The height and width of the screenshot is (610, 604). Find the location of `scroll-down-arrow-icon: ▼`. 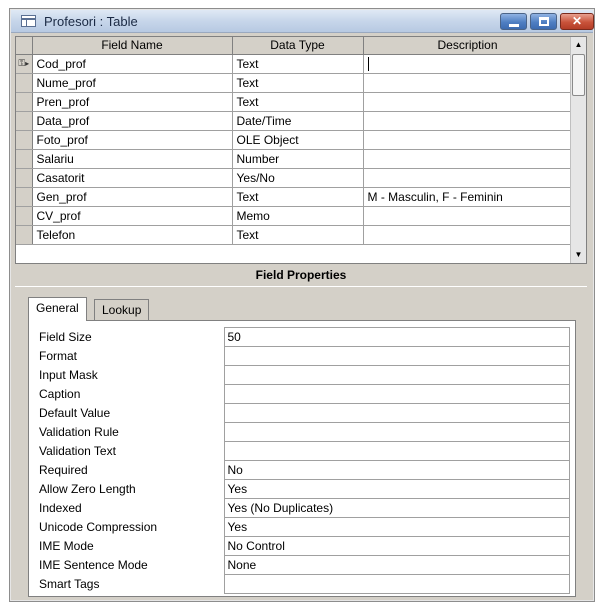

scroll-down-arrow-icon: ▼ is located at coordinates (578, 255).